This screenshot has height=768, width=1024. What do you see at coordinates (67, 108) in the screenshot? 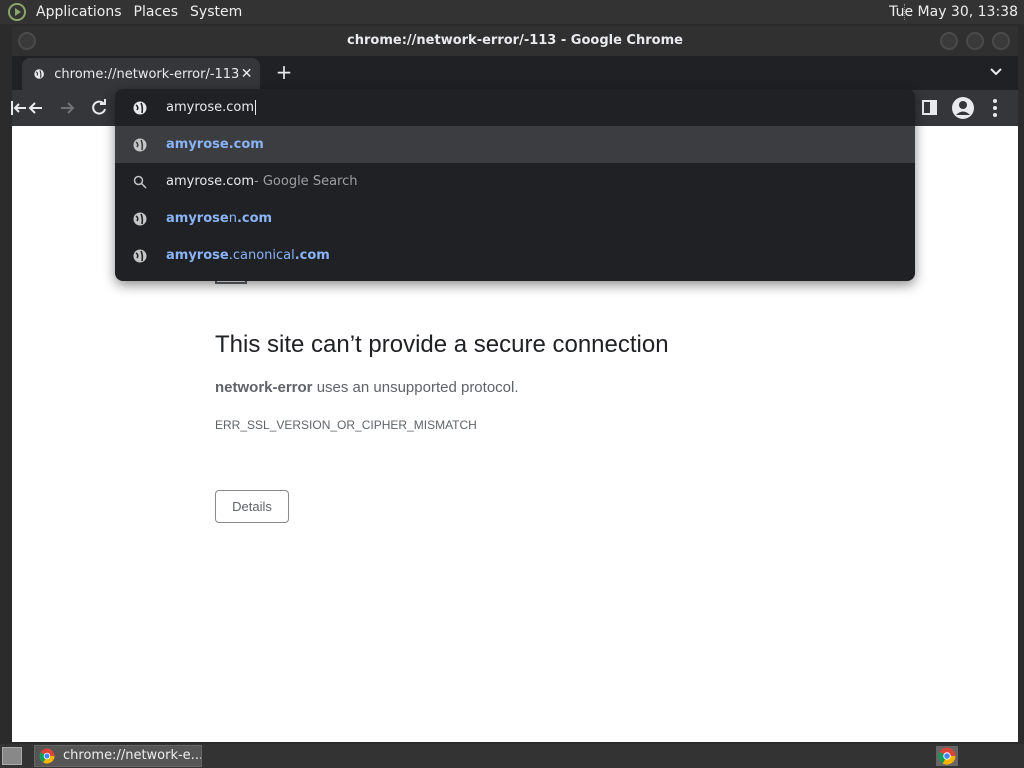
I see `forward-arrow-icon` at bounding box center [67, 108].